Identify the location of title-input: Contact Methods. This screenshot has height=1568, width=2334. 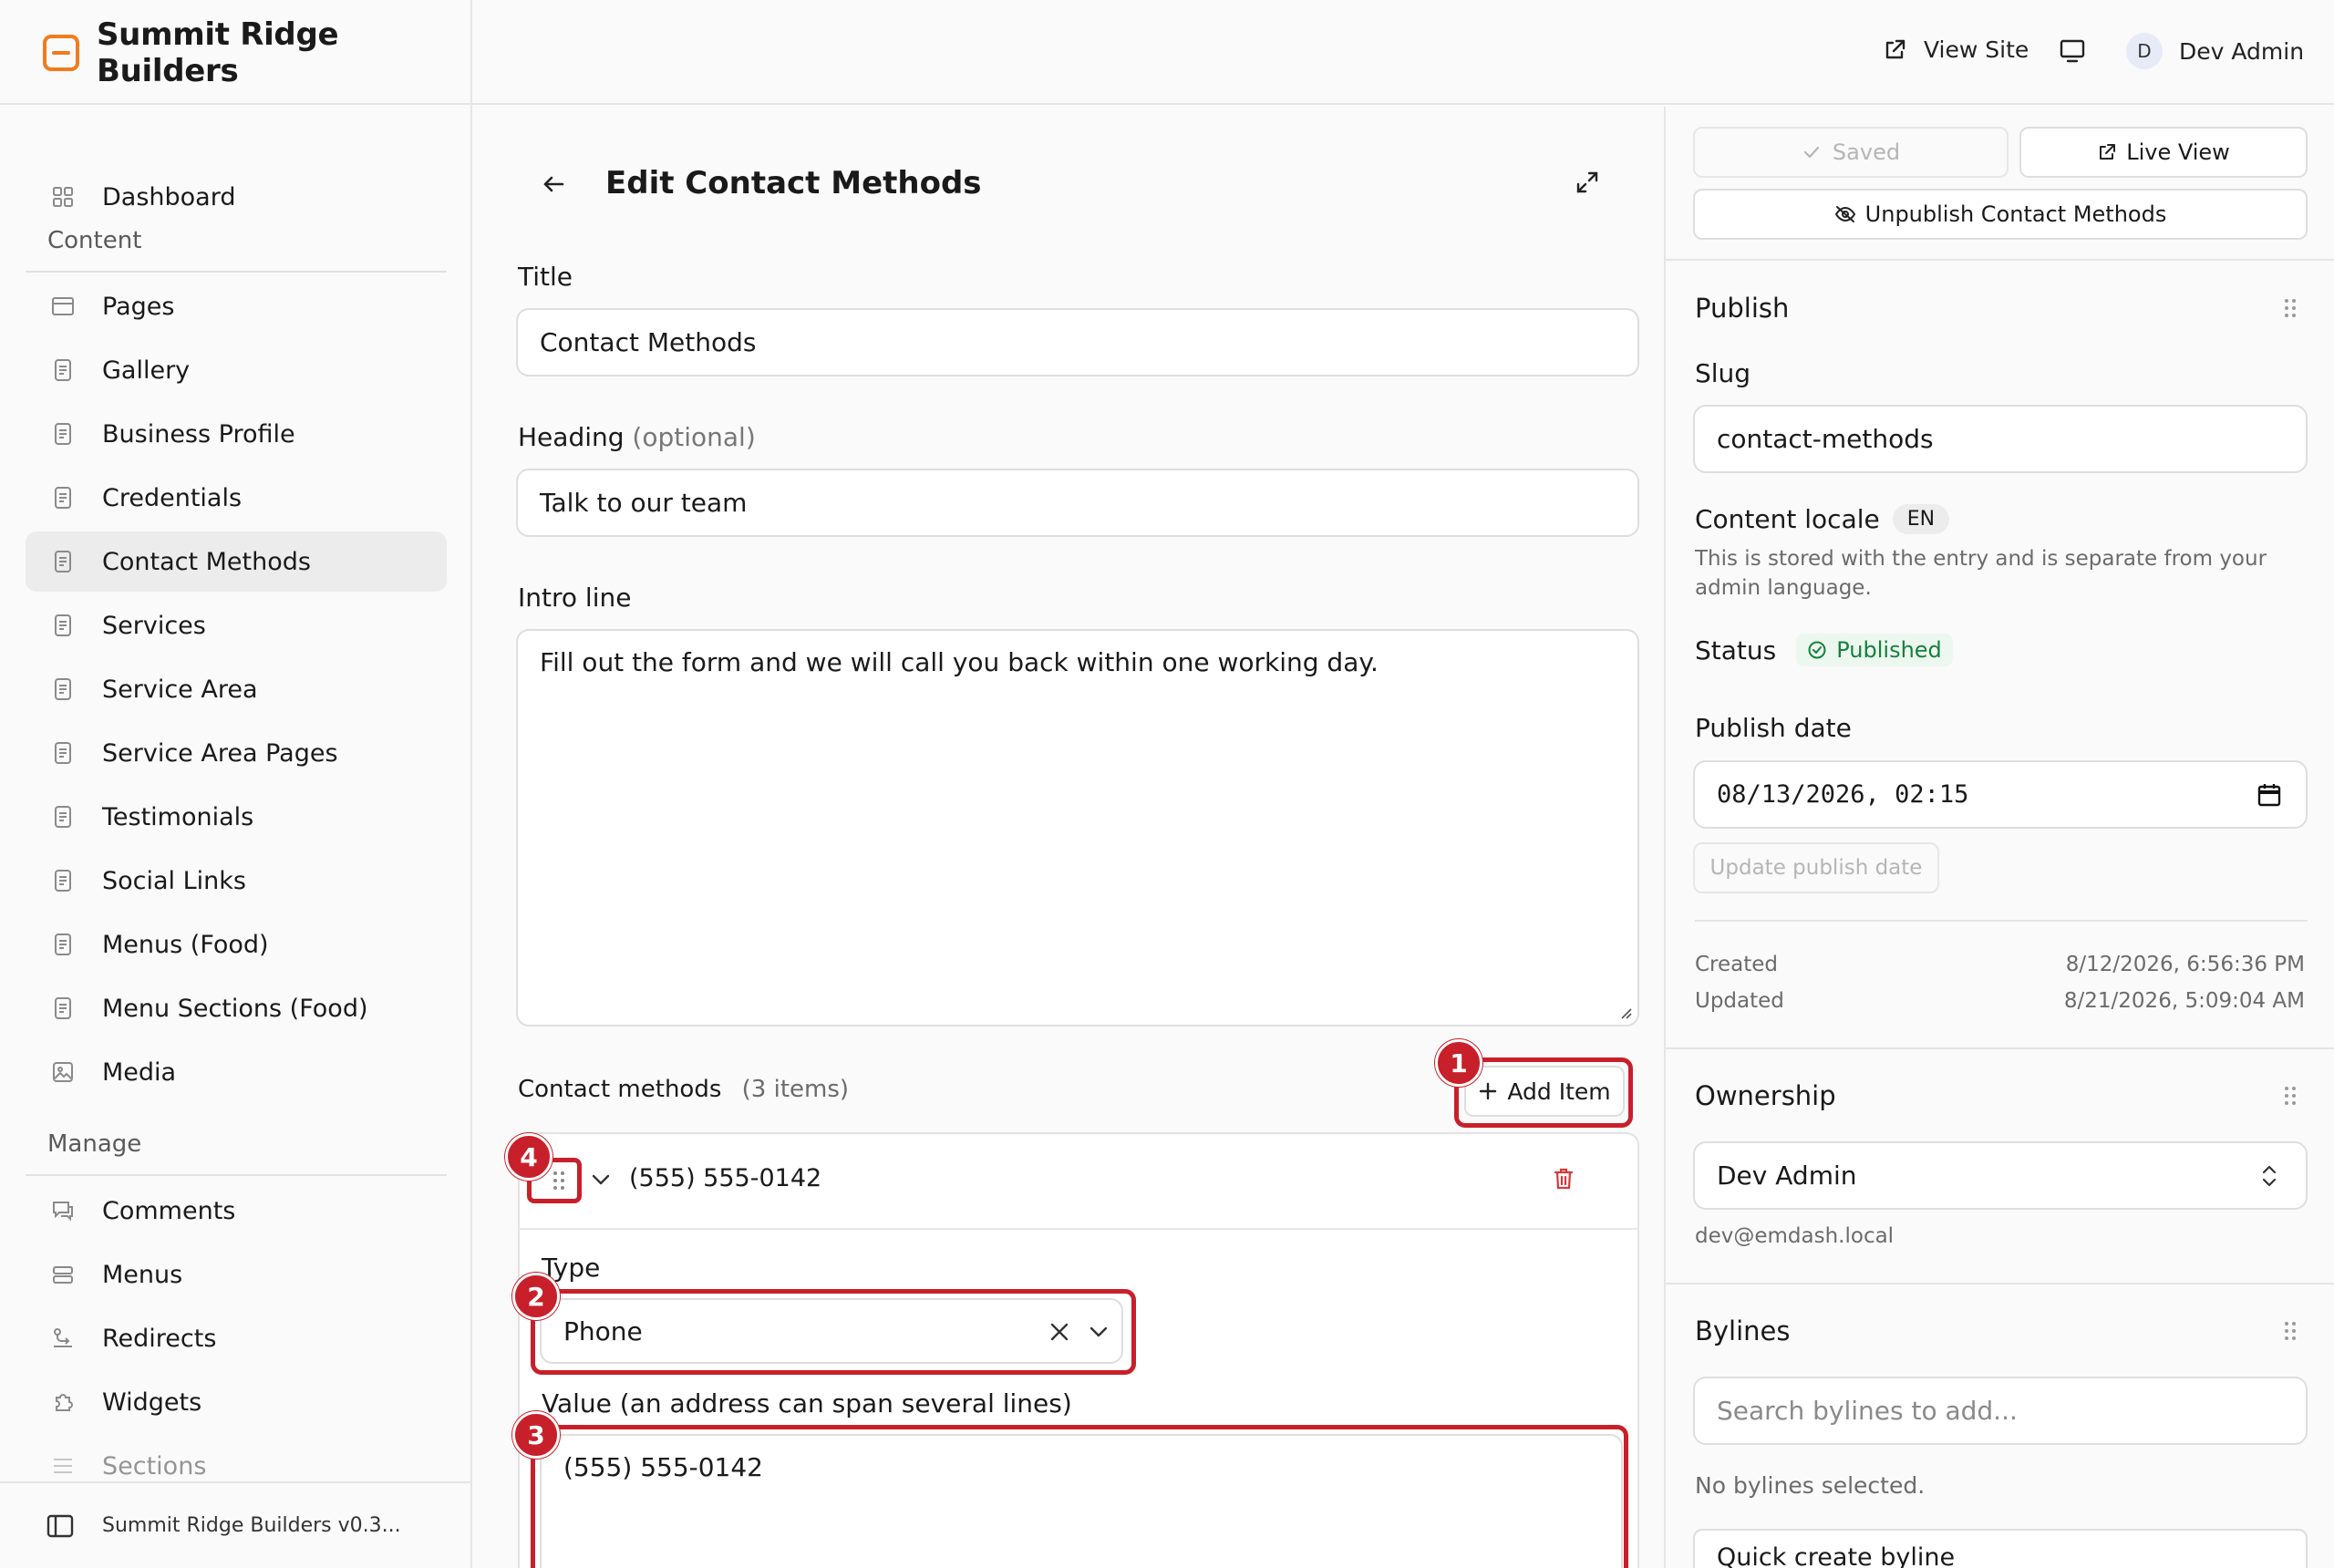
(1077, 342).